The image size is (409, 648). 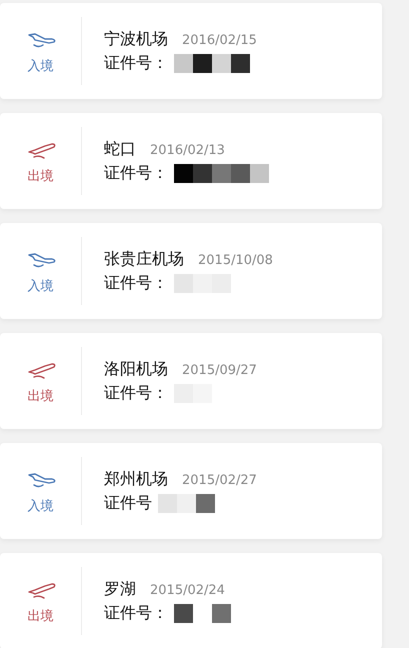 I want to click on date-text: 2016/02/15, so click(x=219, y=40).